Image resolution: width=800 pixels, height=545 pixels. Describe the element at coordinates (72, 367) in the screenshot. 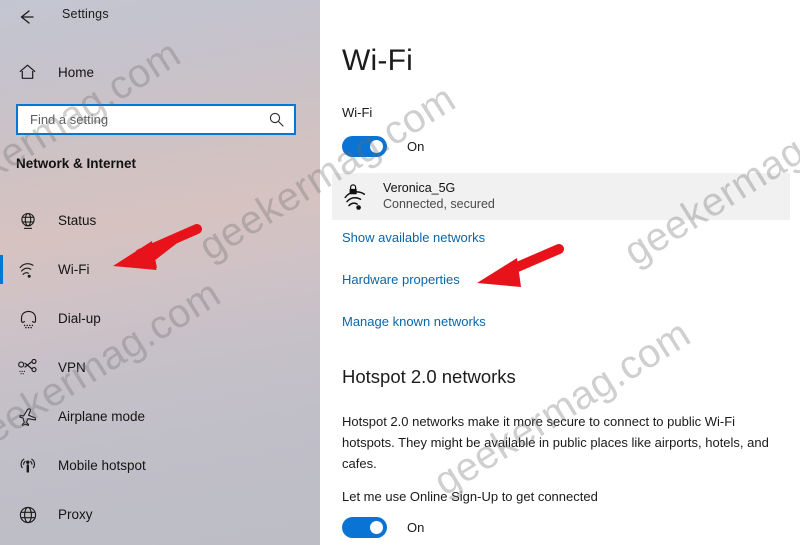

I see `sidebar-item-vpn-label: VPN` at that location.